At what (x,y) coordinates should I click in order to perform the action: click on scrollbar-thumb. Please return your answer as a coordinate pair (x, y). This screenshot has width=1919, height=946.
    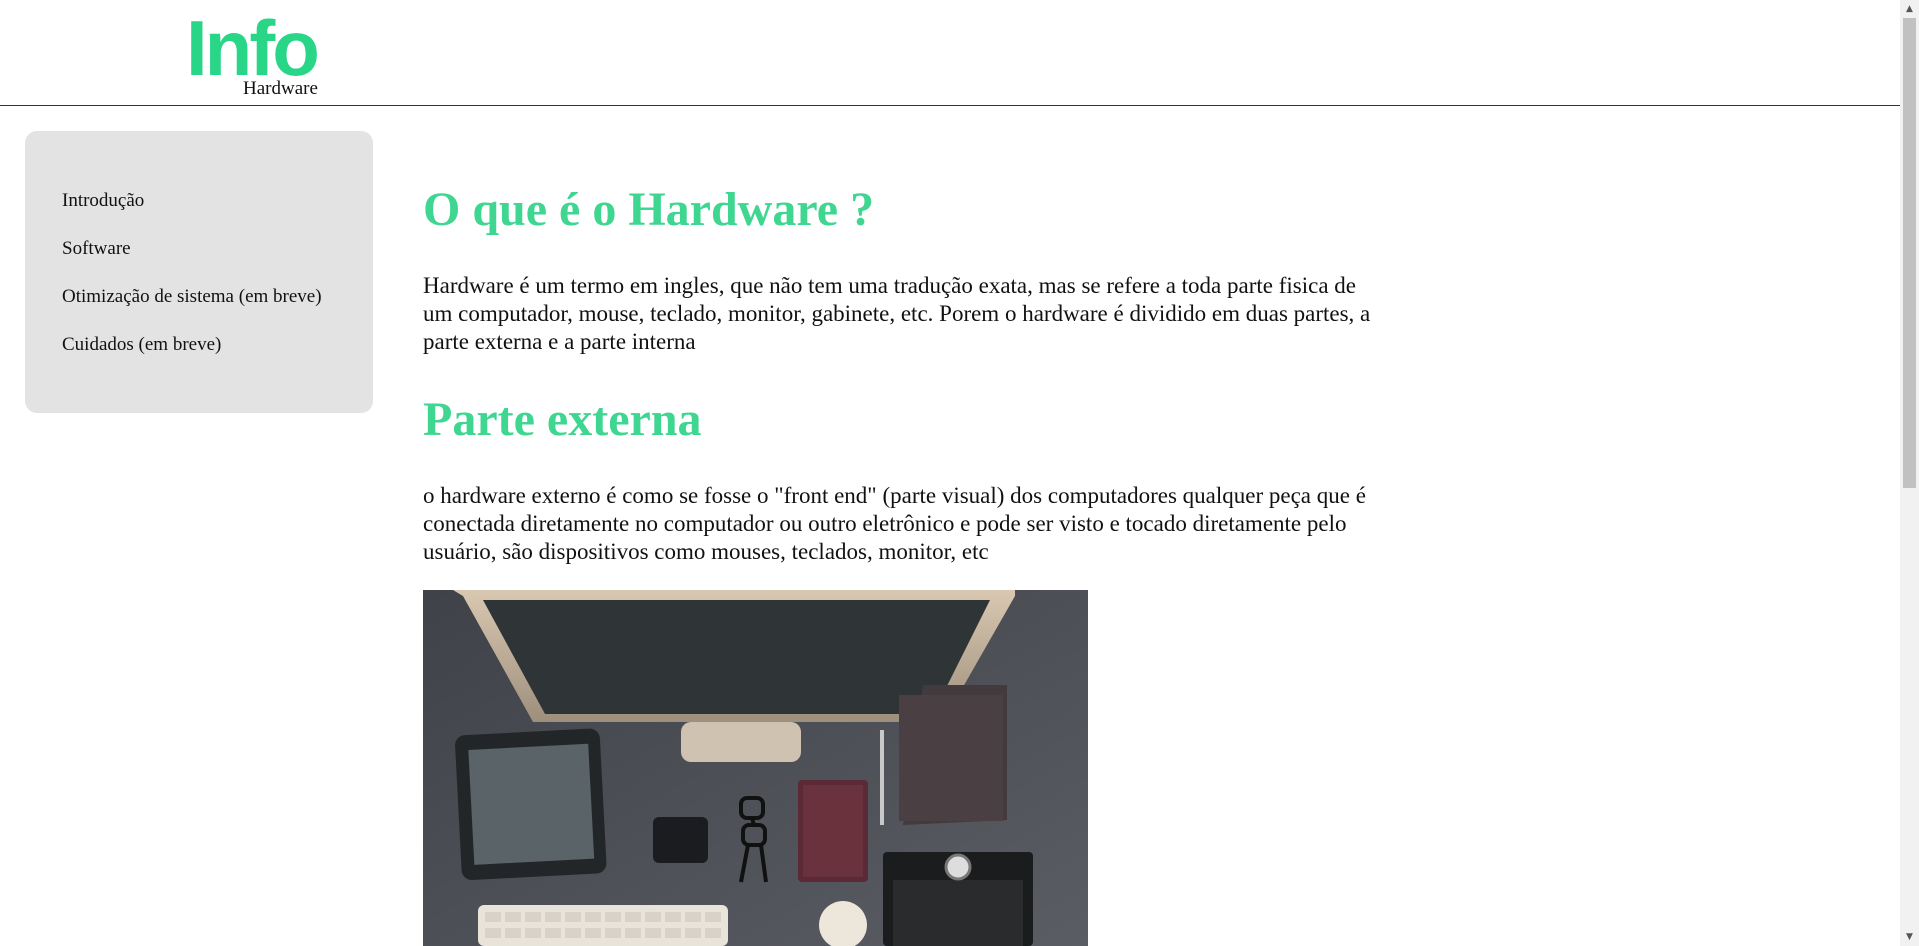
    Looking at the image, I should click on (1909, 253).